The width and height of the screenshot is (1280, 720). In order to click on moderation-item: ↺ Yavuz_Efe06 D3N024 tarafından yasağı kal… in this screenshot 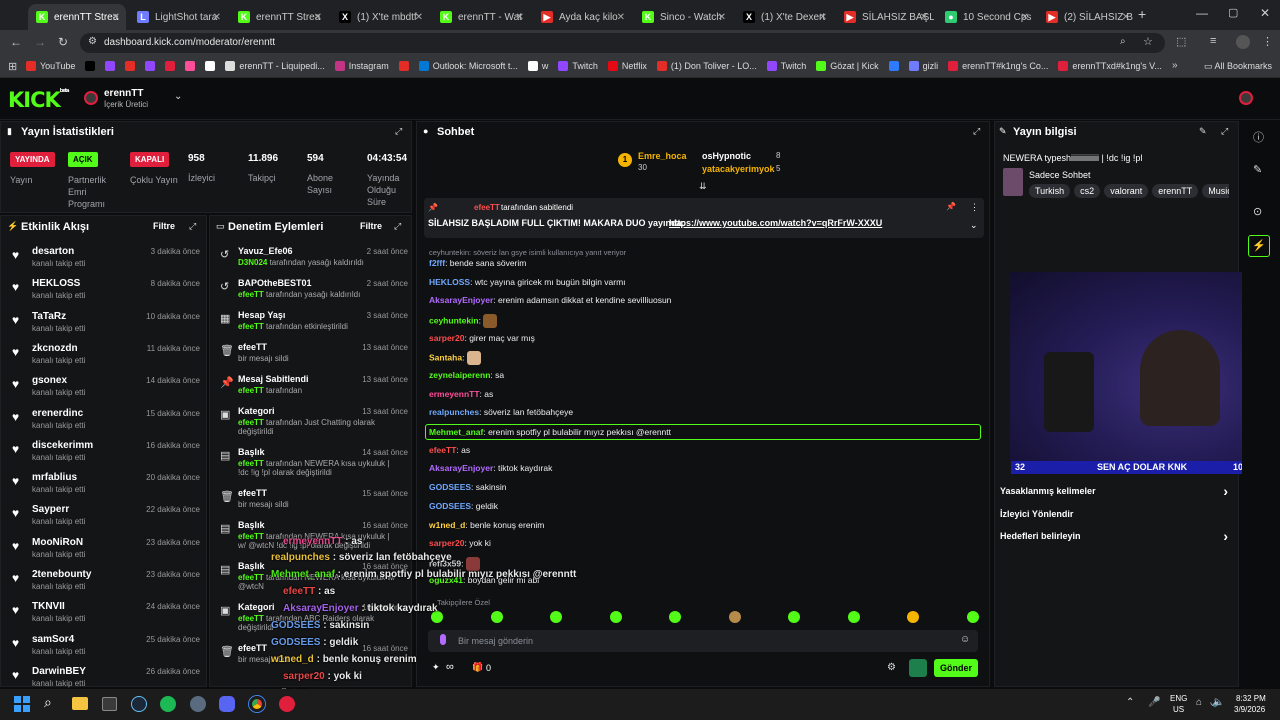, I will do `click(313, 262)`.